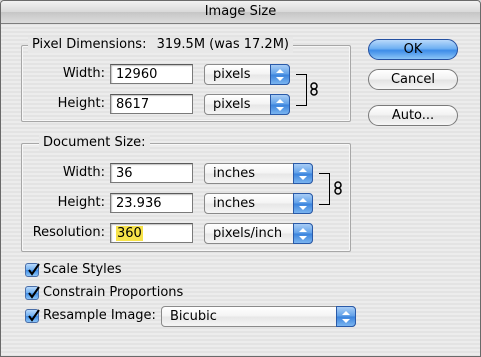 The width and height of the screenshot is (481, 357). What do you see at coordinates (248, 233) in the screenshot?
I see `resolution-unit: pixels/inch` at bounding box center [248, 233].